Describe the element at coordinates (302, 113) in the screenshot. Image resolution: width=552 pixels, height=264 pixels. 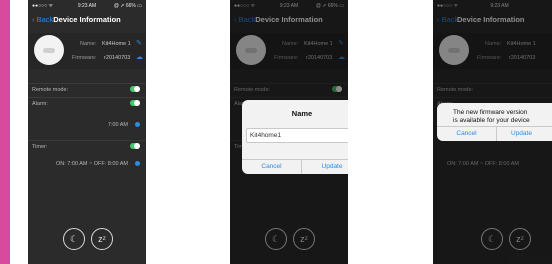
I see `dialog-title: Name` at that location.